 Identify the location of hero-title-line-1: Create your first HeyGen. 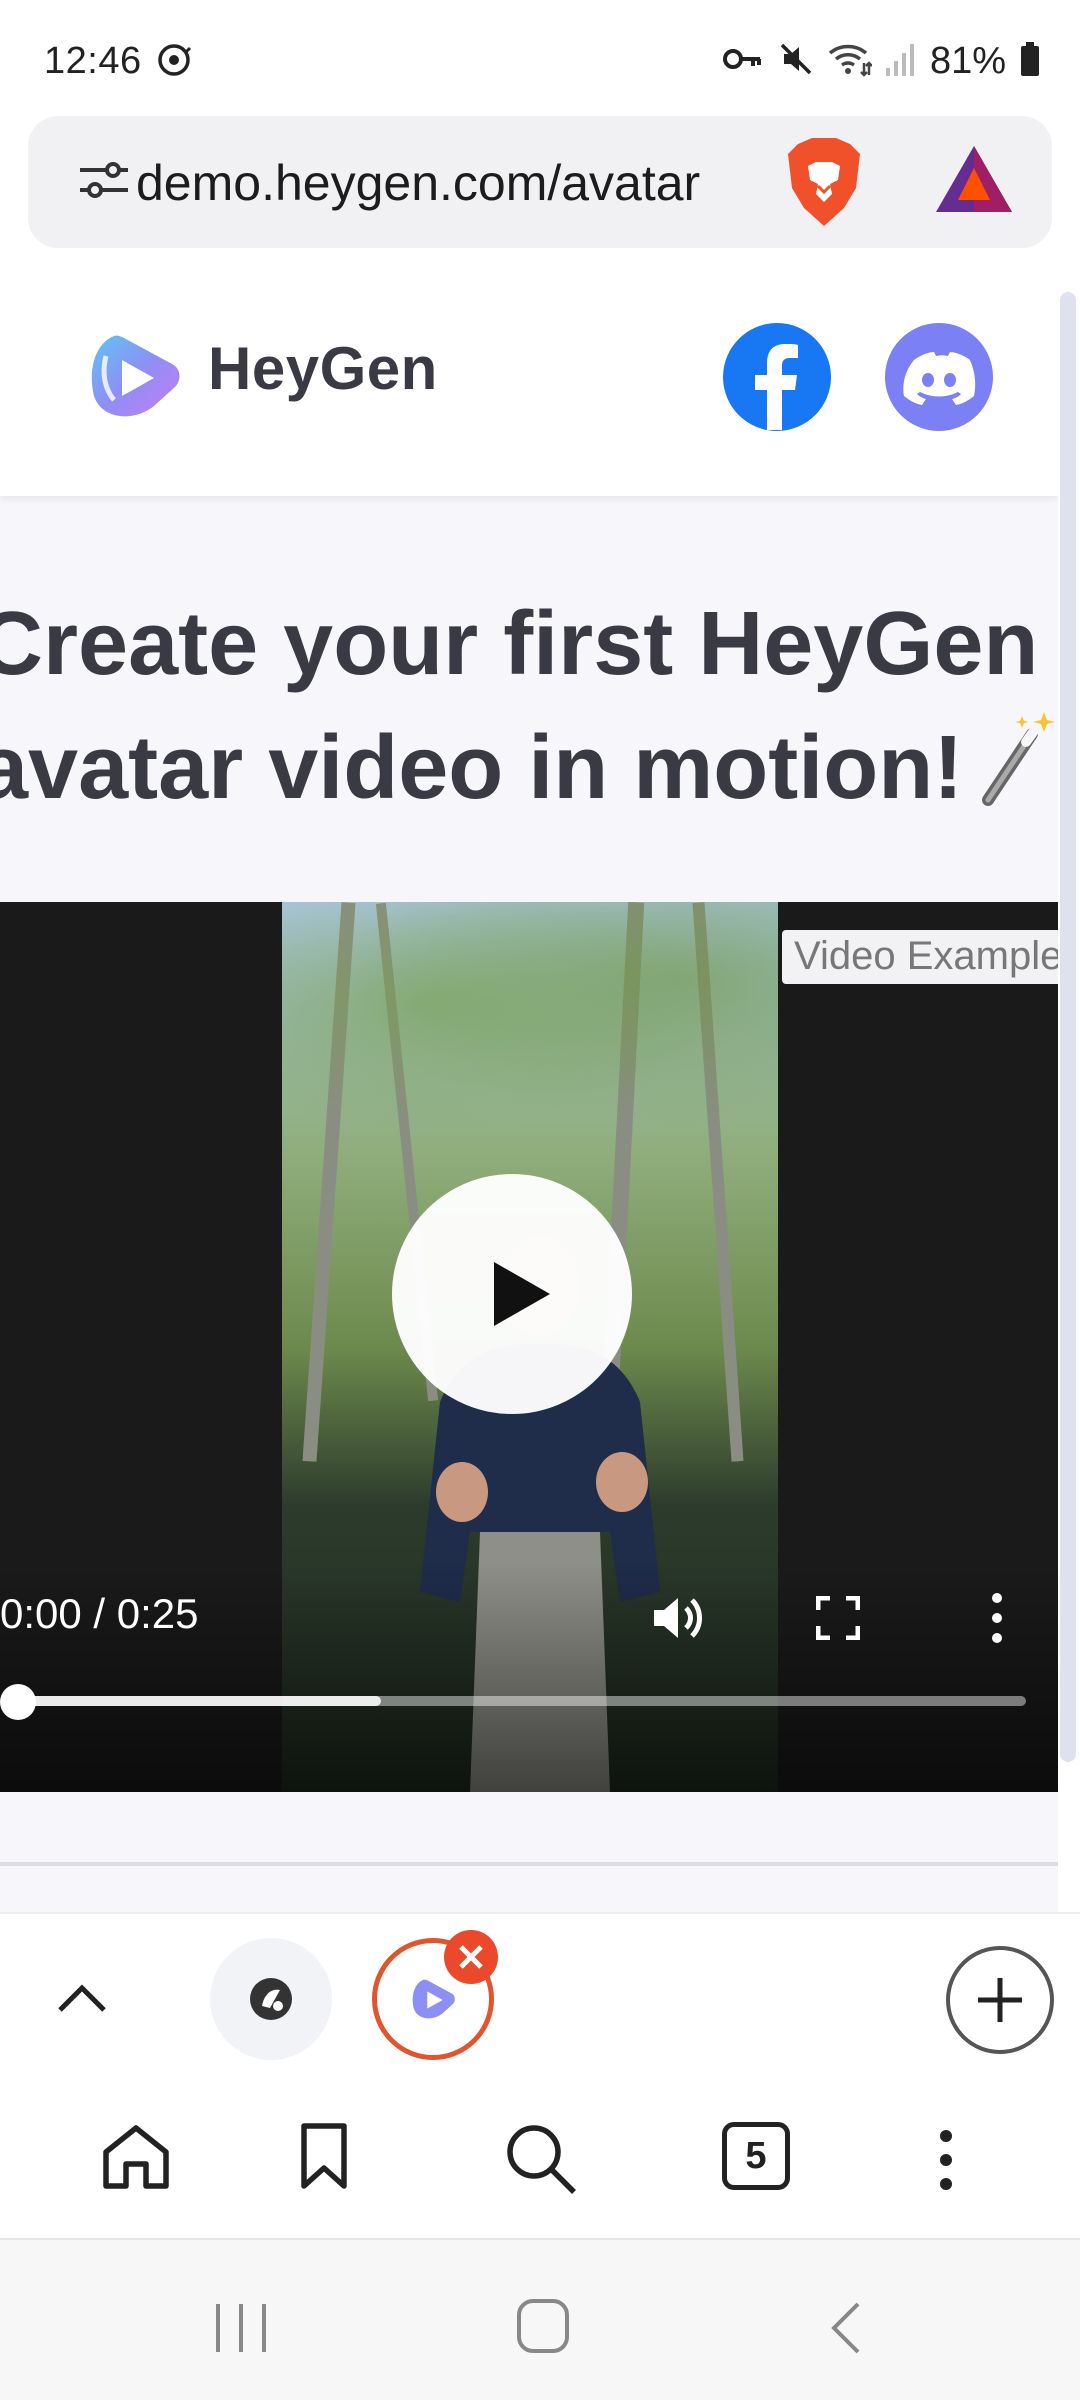
(519, 644).